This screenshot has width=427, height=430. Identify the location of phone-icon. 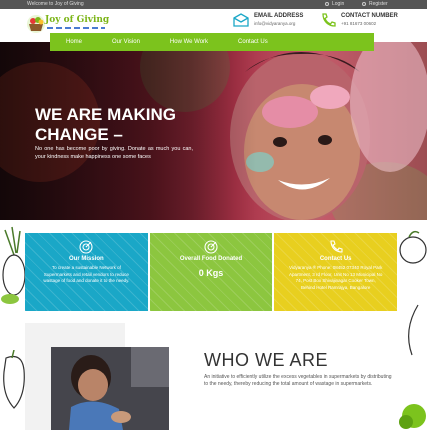
(329, 20).